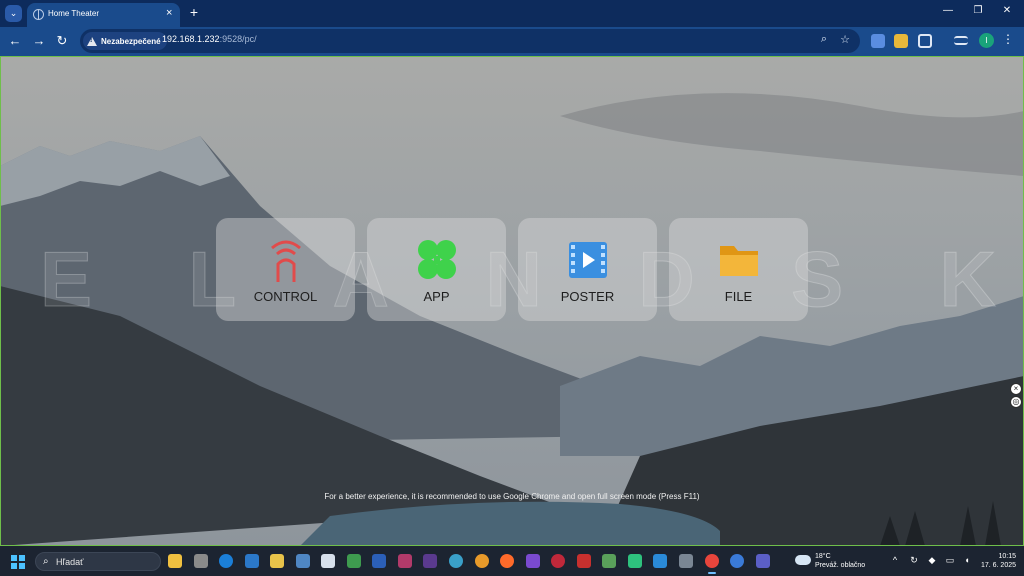 The width and height of the screenshot is (1024, 576). What do you see at coordinates (609, 561) in the screenshot?
I see `remote-desktop-icon` at bounding box center [609, 561].